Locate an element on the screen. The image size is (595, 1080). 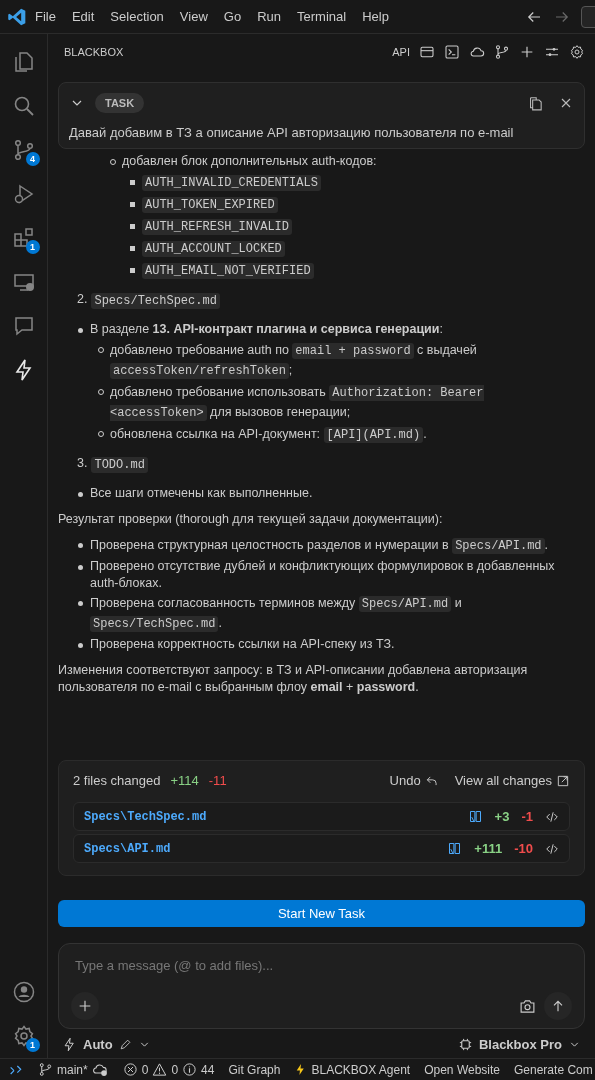
error-count: 0 is located at coordinates (145, 1069).